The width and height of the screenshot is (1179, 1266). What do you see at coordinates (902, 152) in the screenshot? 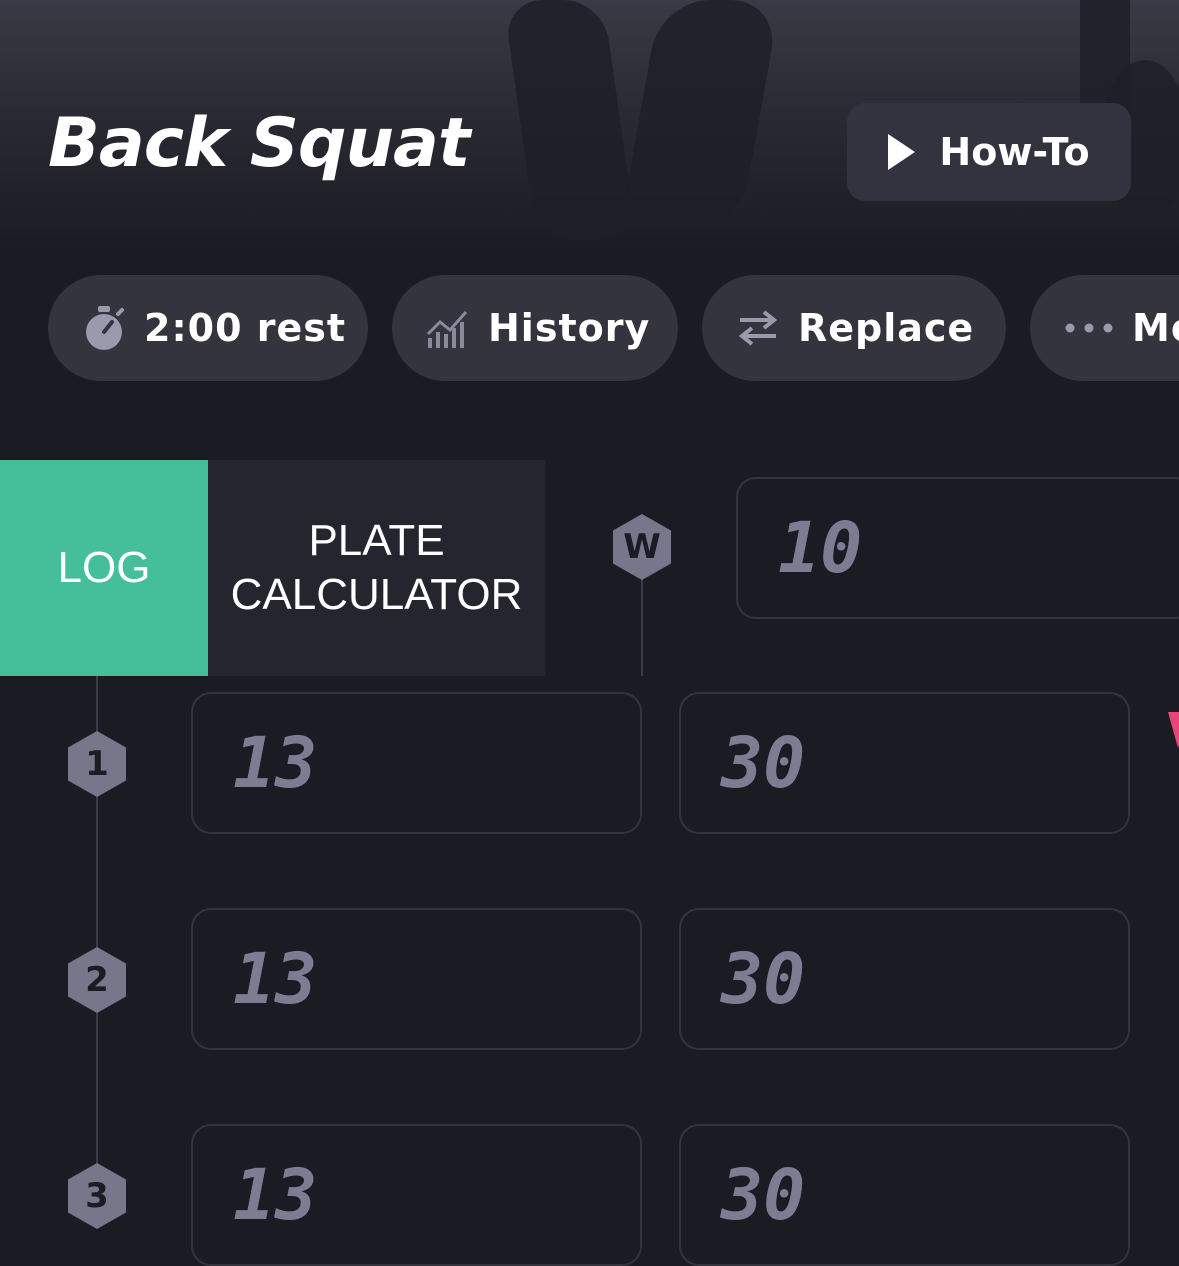
I see `play-icon` at bounding box center [902, 152].